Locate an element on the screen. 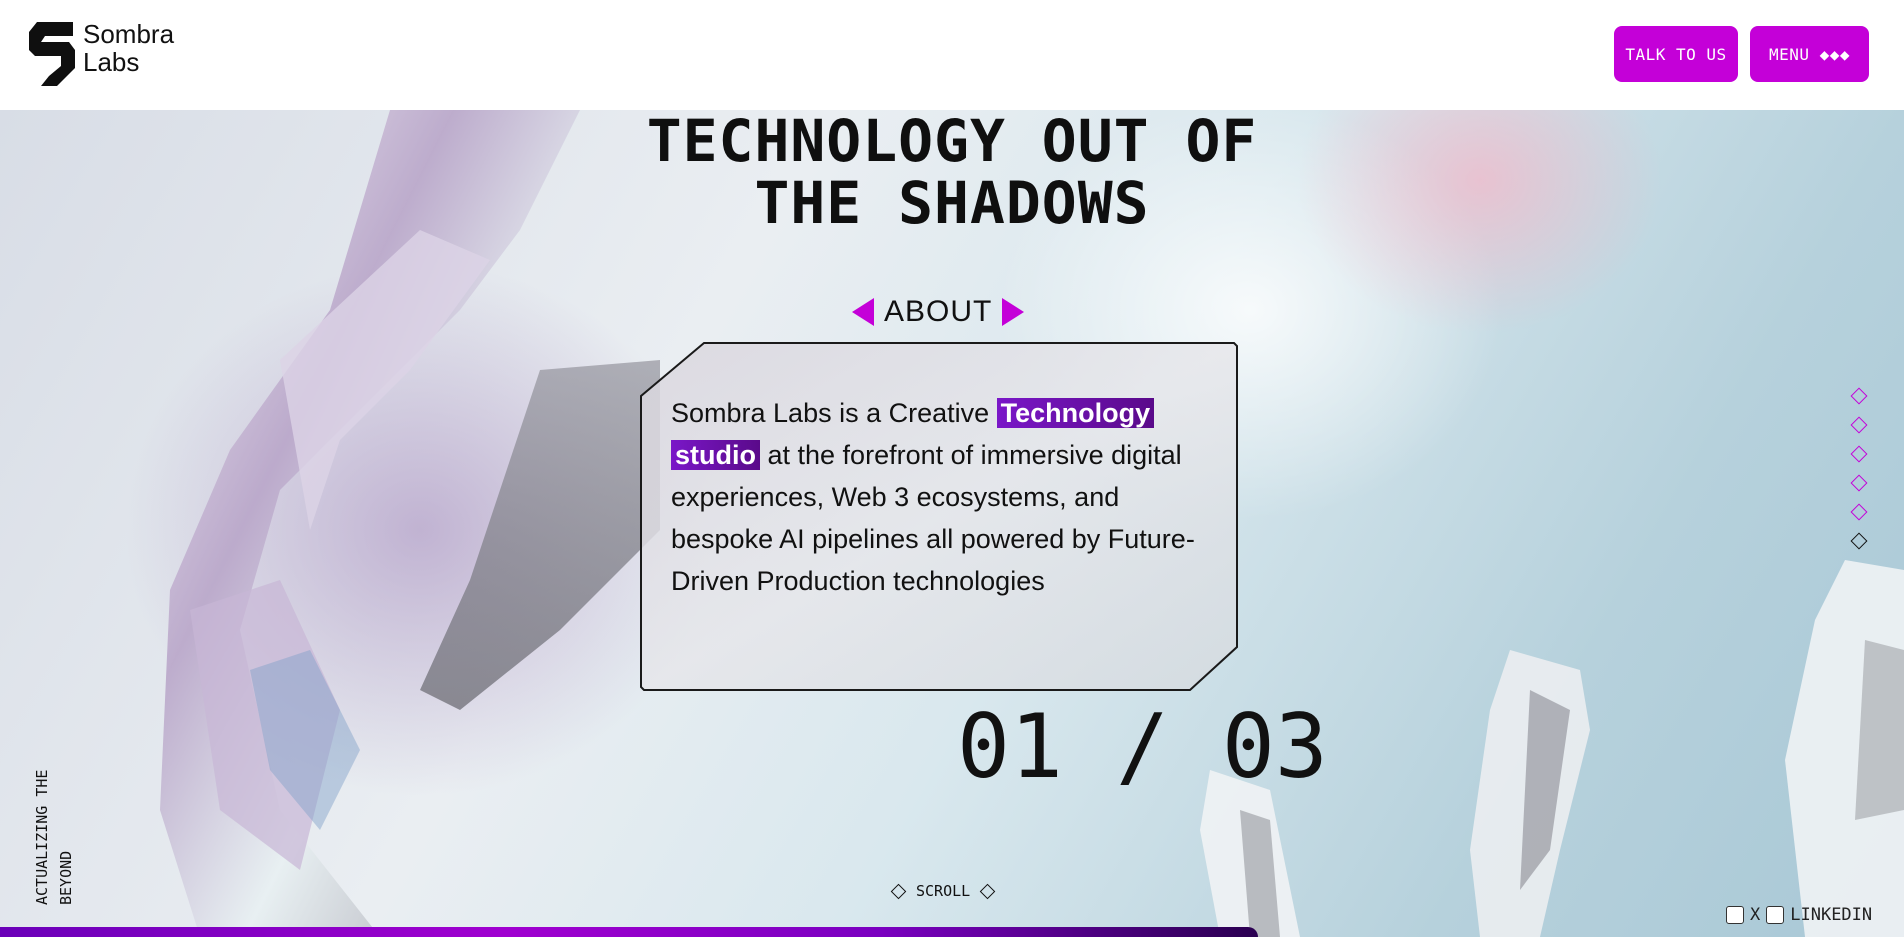 The width and height of the screenshot is (1904, 937). menu-button: MENU ◆◆◆ is located at coordinates (1809, 54).